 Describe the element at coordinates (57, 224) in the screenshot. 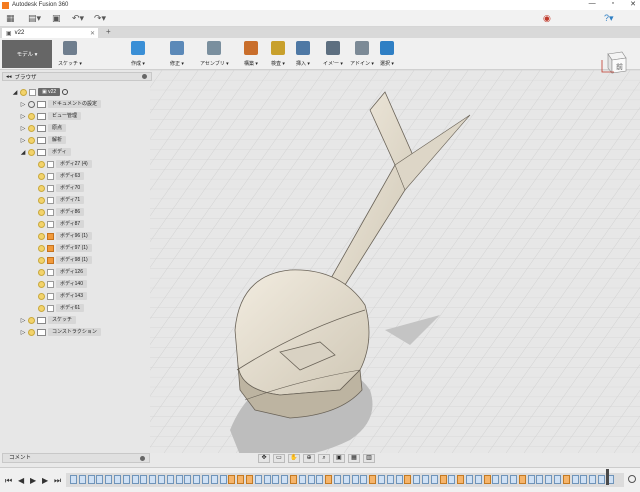

I see `browser-item: ボディ87` at that location.